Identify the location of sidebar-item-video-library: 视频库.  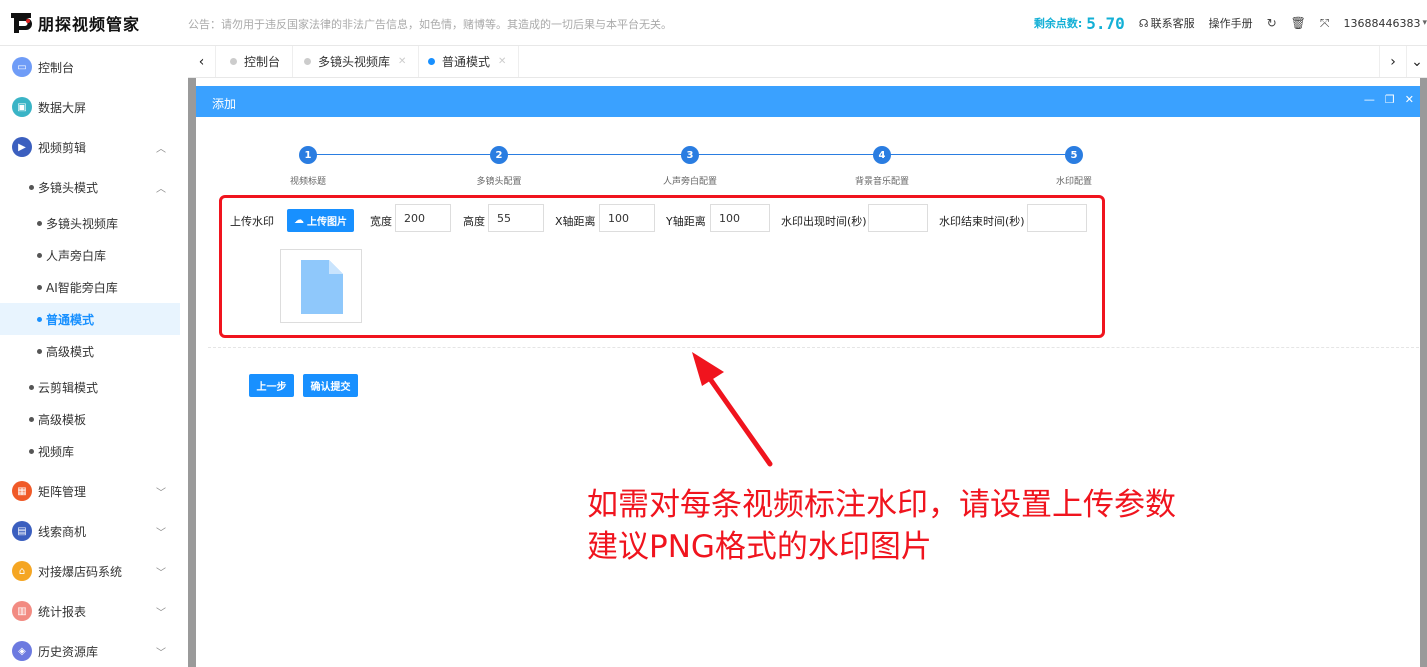
(90, 451).